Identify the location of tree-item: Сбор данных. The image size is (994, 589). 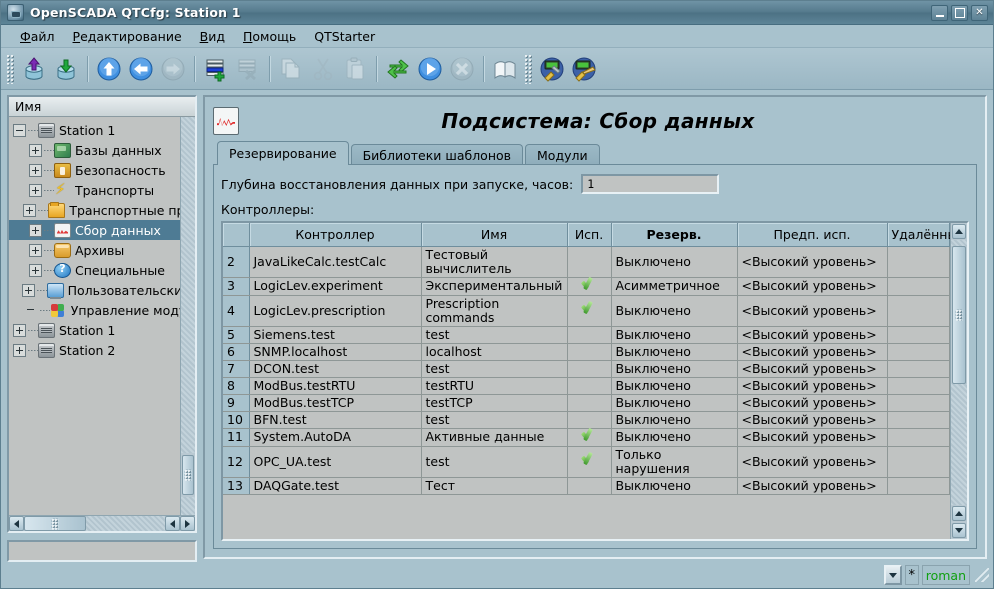
(94, 230).